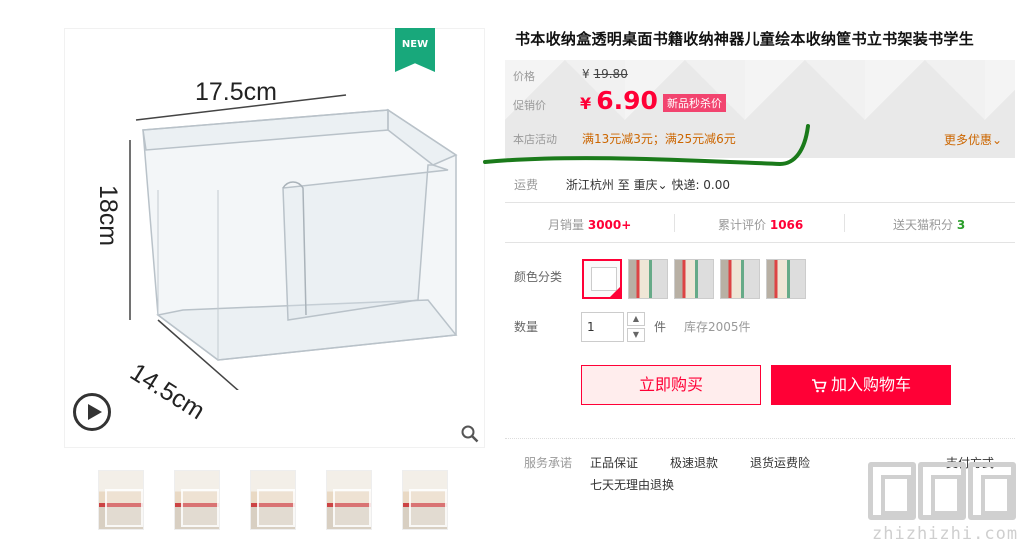  What do you see at coordinates (470, 434) in the screenshot?
I see `zoom-icon` at bounding box center [470, 434].